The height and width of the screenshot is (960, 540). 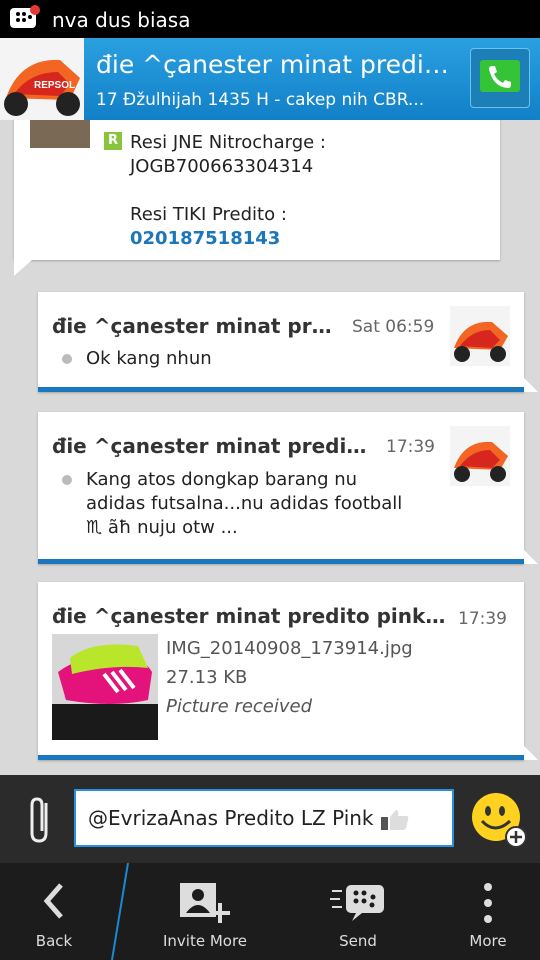 What do you see at coordinates (105, 687) in the screenshot?
I see `picture-thumbnail` at bounding box center [105, 687].